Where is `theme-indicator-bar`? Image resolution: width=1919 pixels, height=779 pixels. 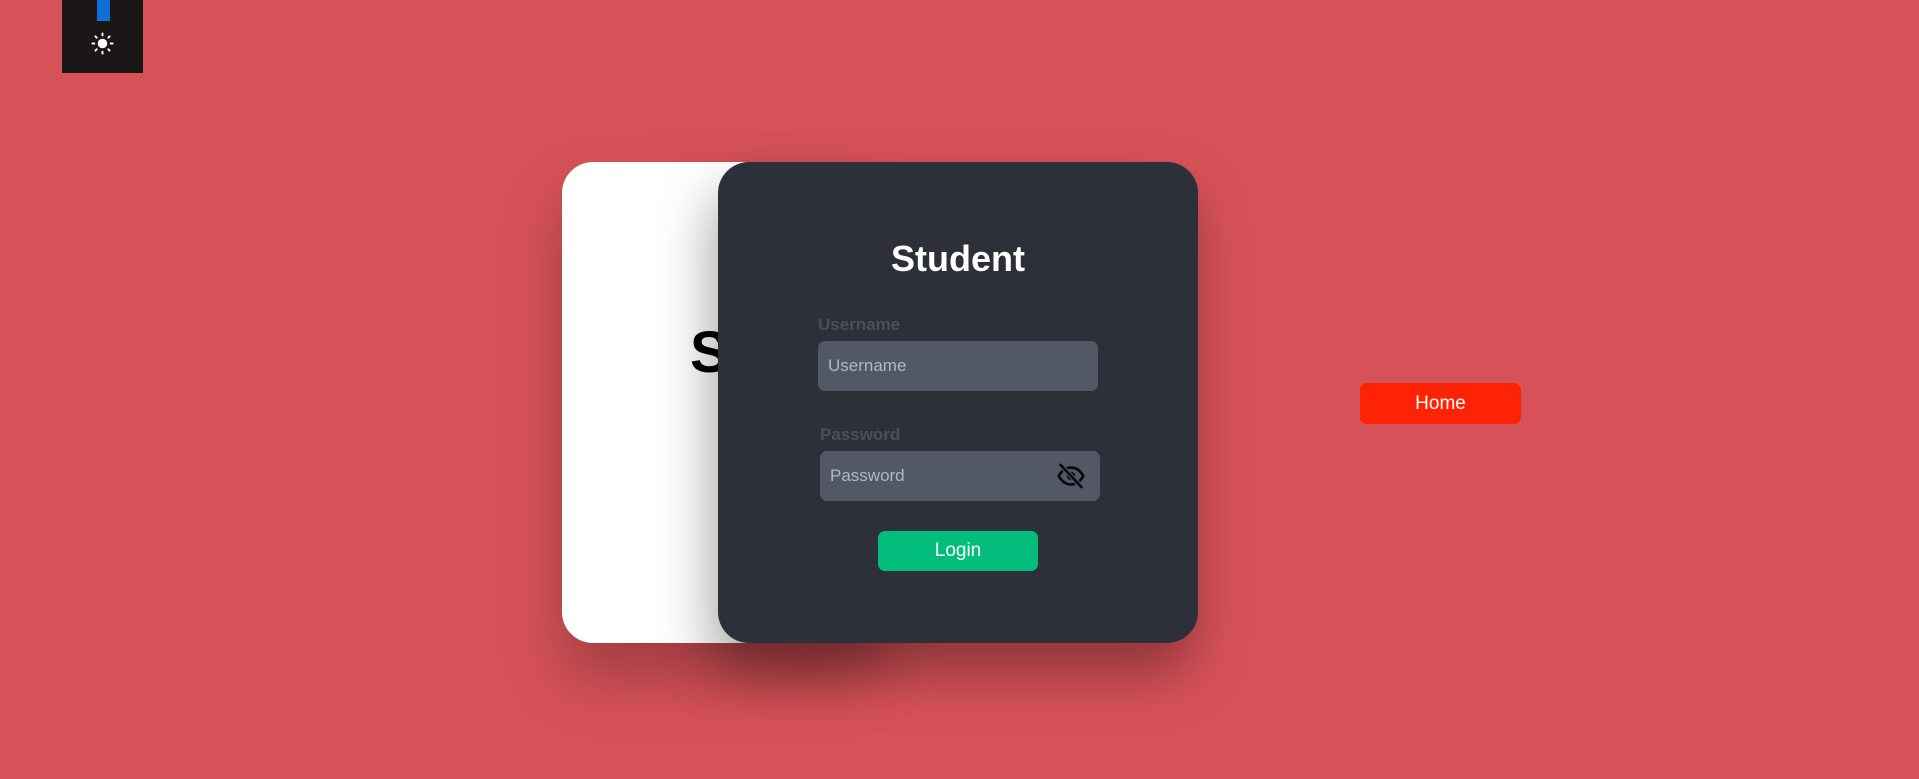
theme-indicator-bar is located at coordinates (103, 10).